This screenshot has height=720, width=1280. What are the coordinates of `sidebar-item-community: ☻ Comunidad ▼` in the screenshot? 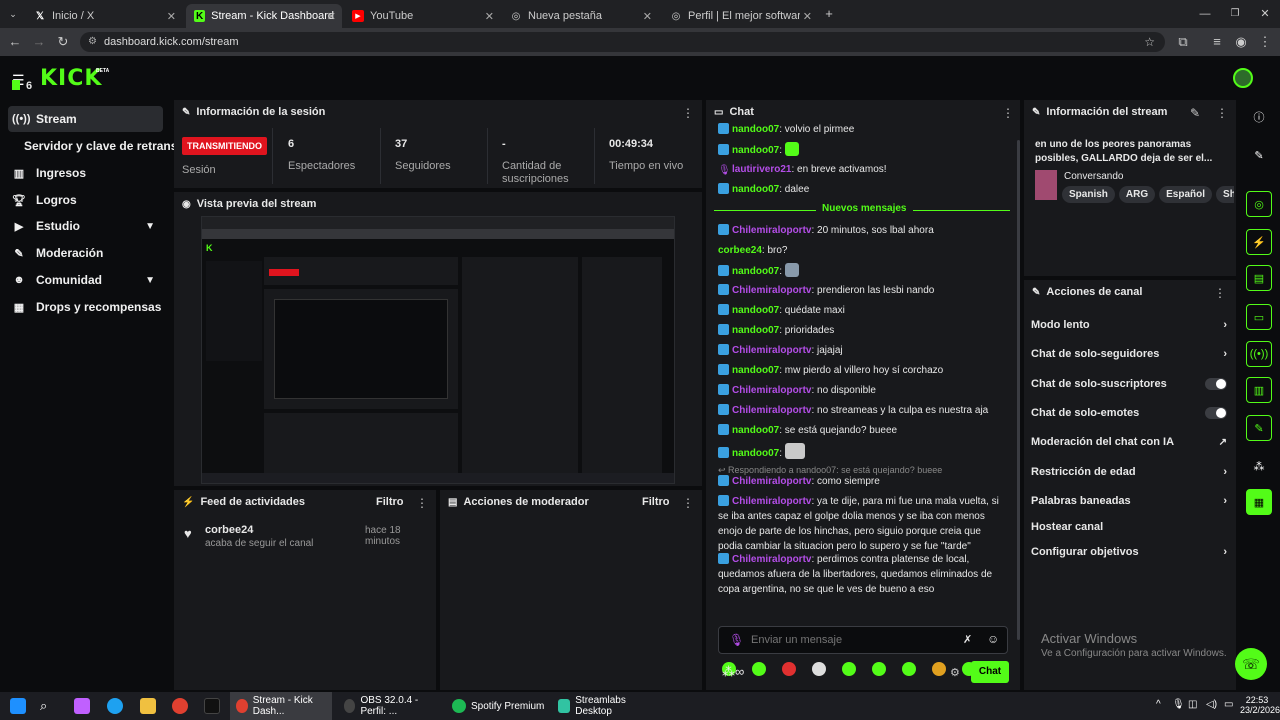 It's located at (85, 280).